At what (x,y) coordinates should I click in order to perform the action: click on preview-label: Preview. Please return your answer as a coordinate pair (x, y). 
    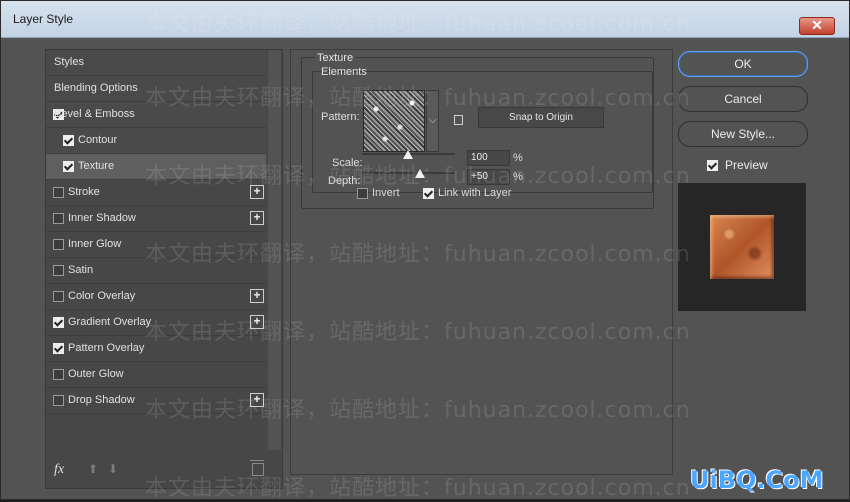
    Looking at the image, I should click on (746, 165).